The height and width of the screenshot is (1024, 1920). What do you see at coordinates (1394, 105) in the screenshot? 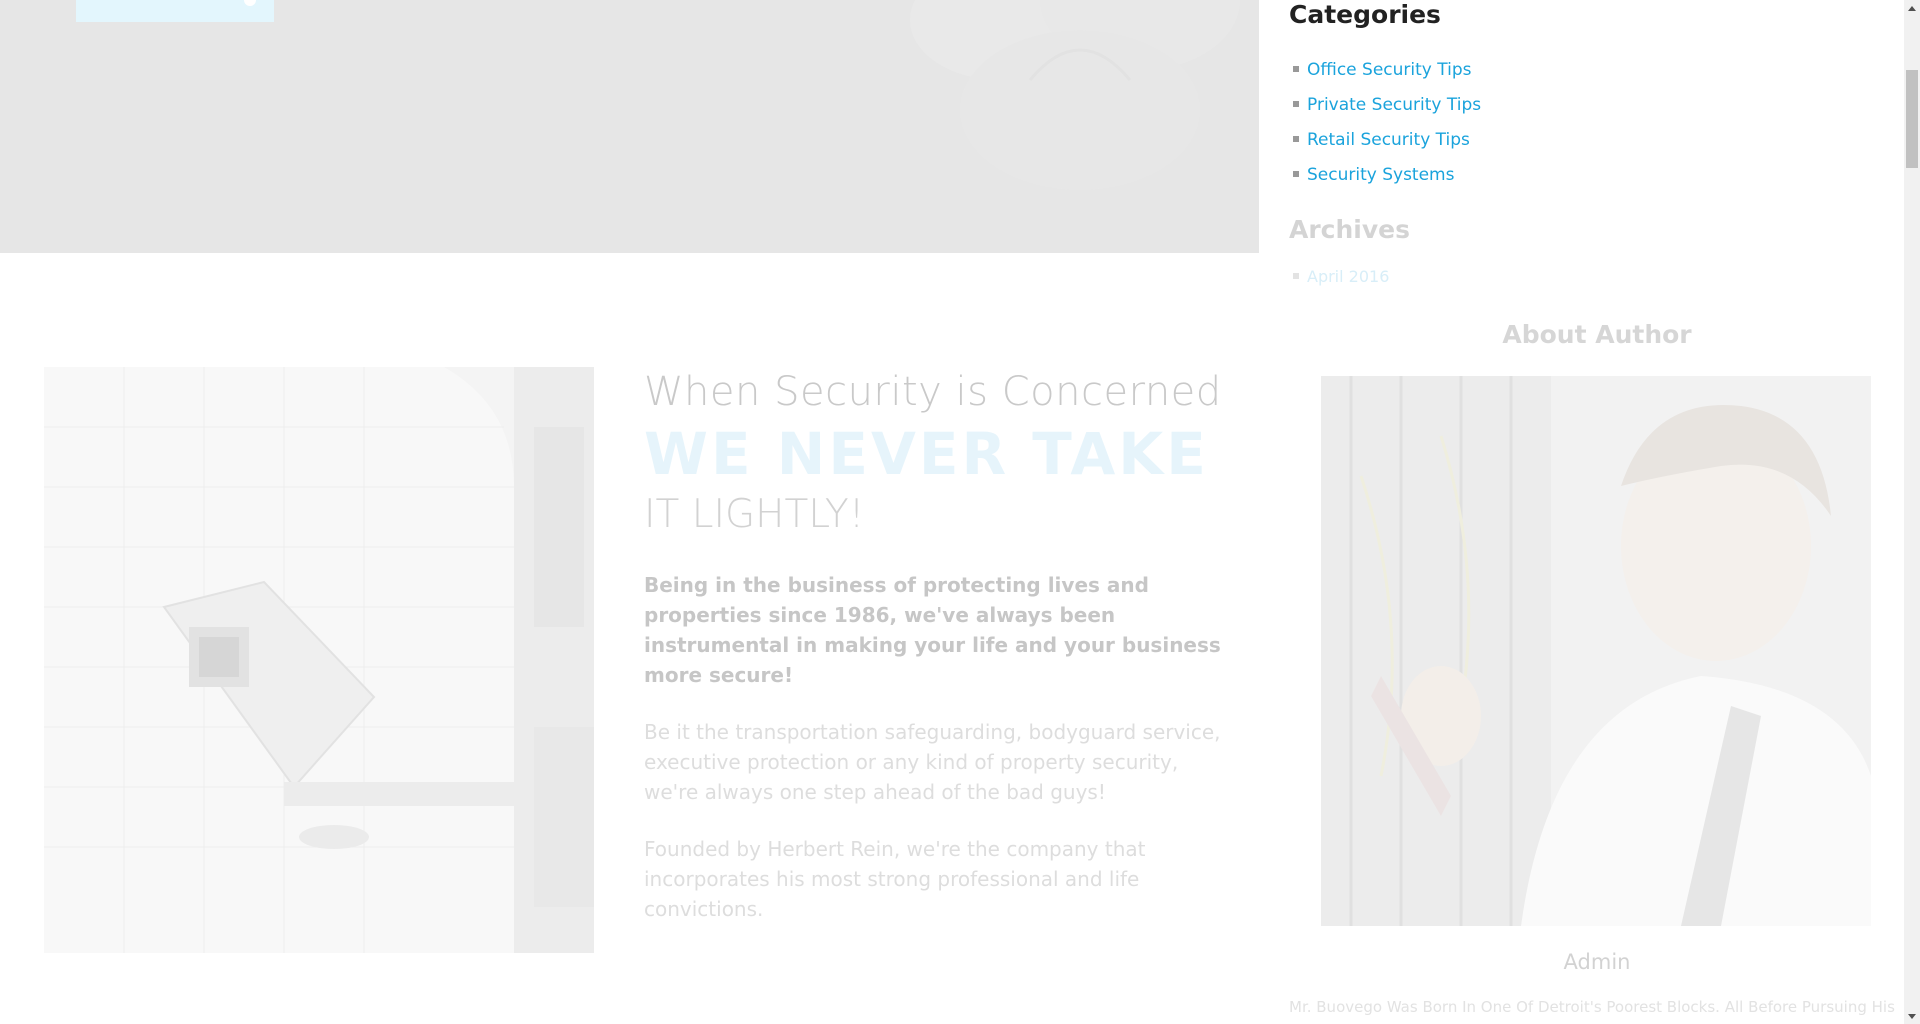
I see `category-link: Private Security Tips` at bounding box center [1394, 105].